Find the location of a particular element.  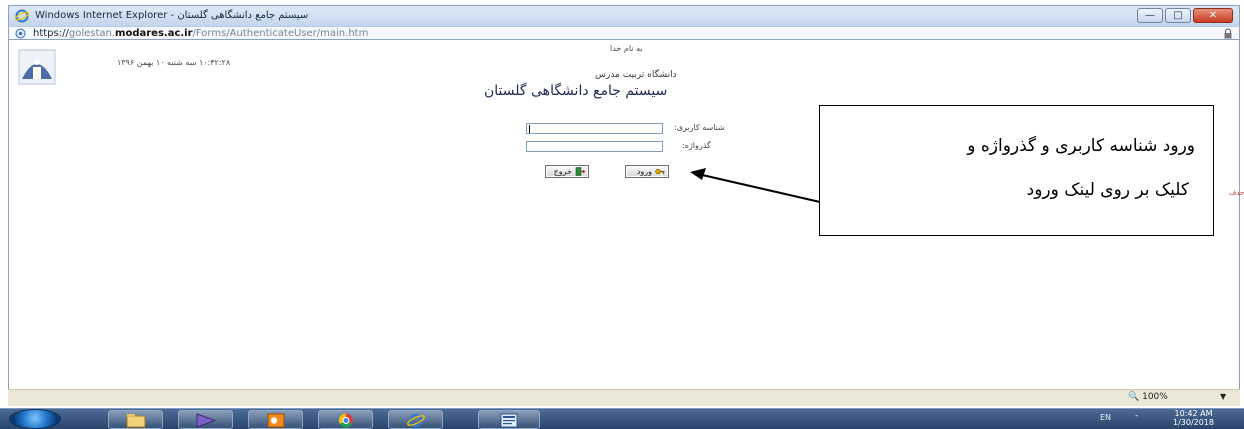

start-button is located at coordinates (35, 419).